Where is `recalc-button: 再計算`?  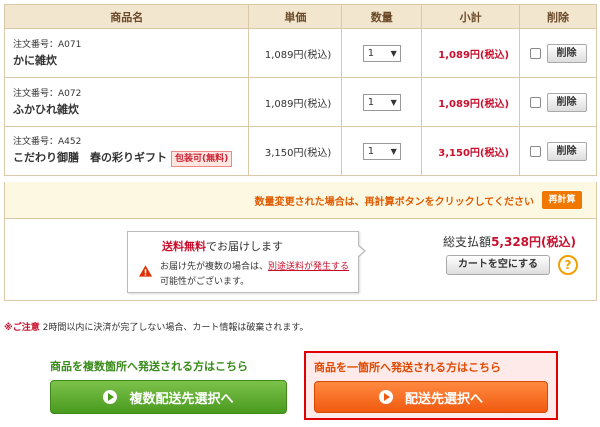 recalc-button: 再計算 is located at coordinates (562, 200).